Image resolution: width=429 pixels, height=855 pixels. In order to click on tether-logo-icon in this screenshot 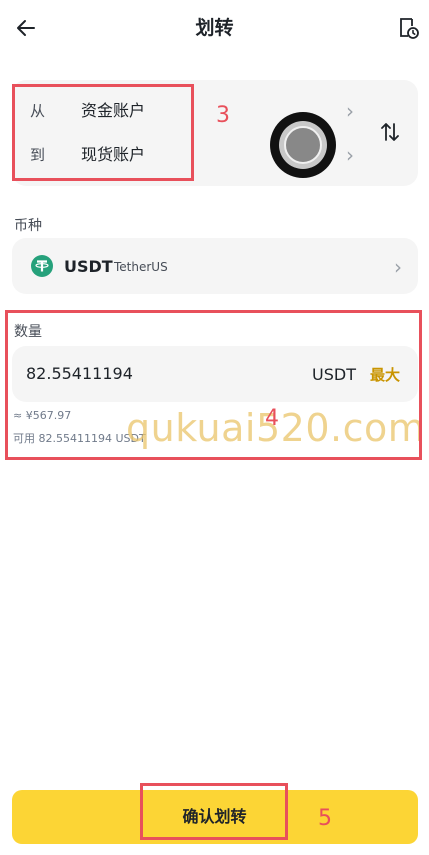, I will do `click(42, 266)`.